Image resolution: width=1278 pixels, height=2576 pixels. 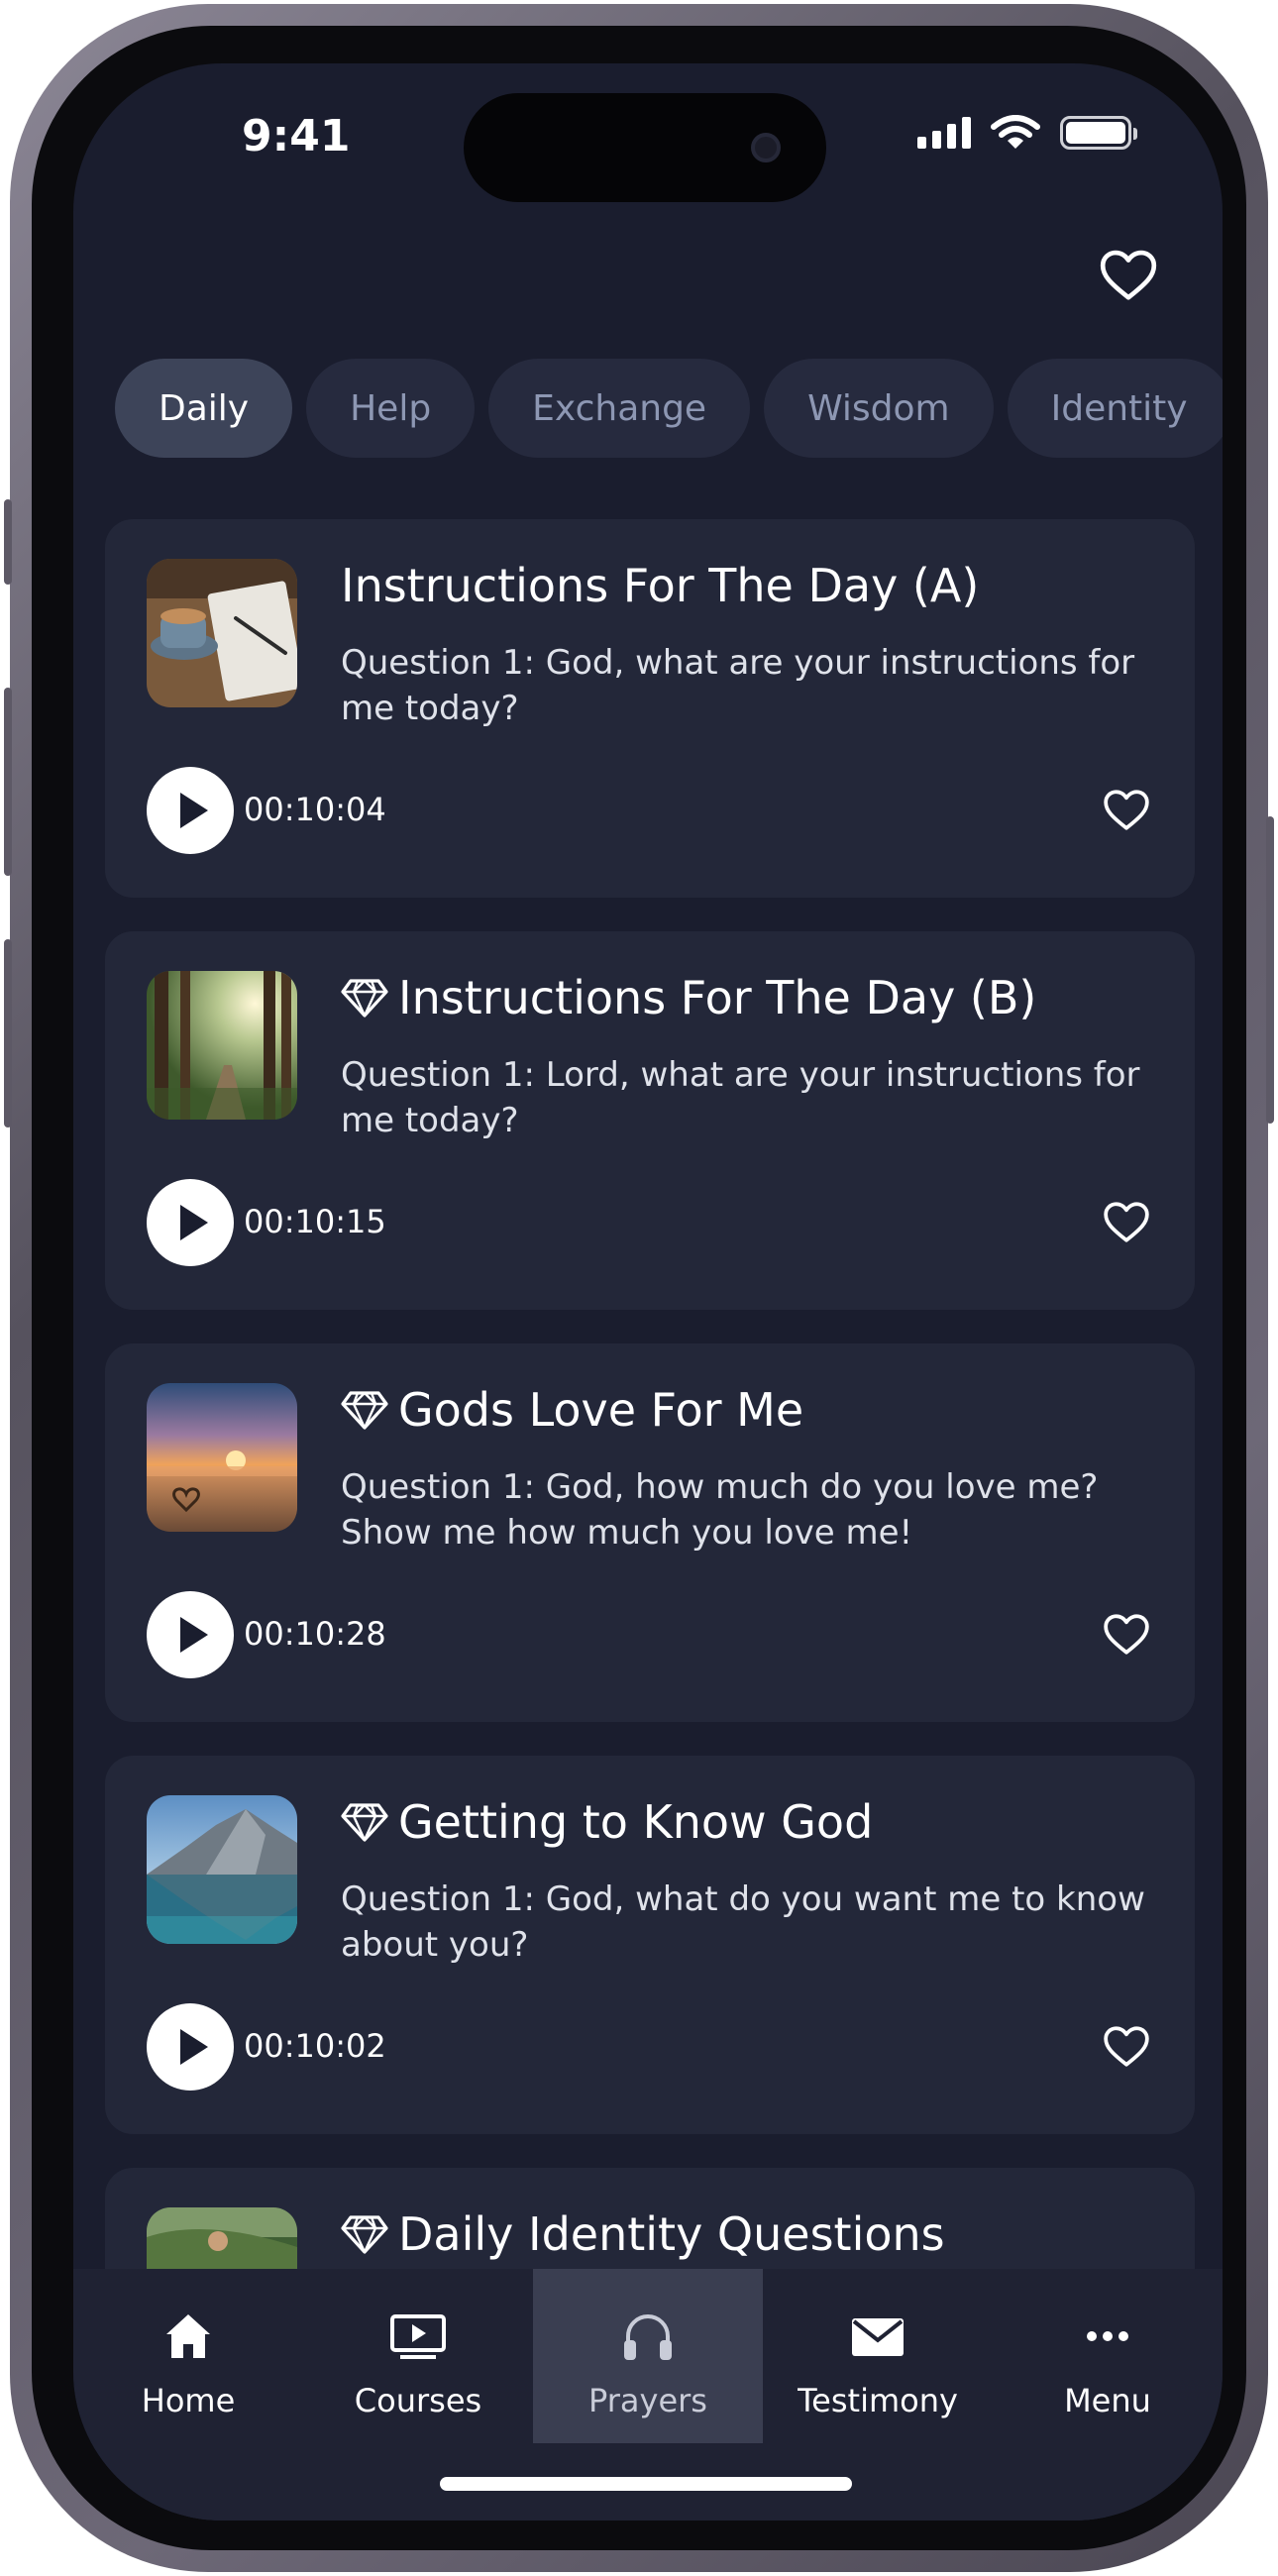 What do you see at coordinates (222, 1457) in the screenshot?
I see `beach-sunset-heart-image` at bounding box center [222, 1457].